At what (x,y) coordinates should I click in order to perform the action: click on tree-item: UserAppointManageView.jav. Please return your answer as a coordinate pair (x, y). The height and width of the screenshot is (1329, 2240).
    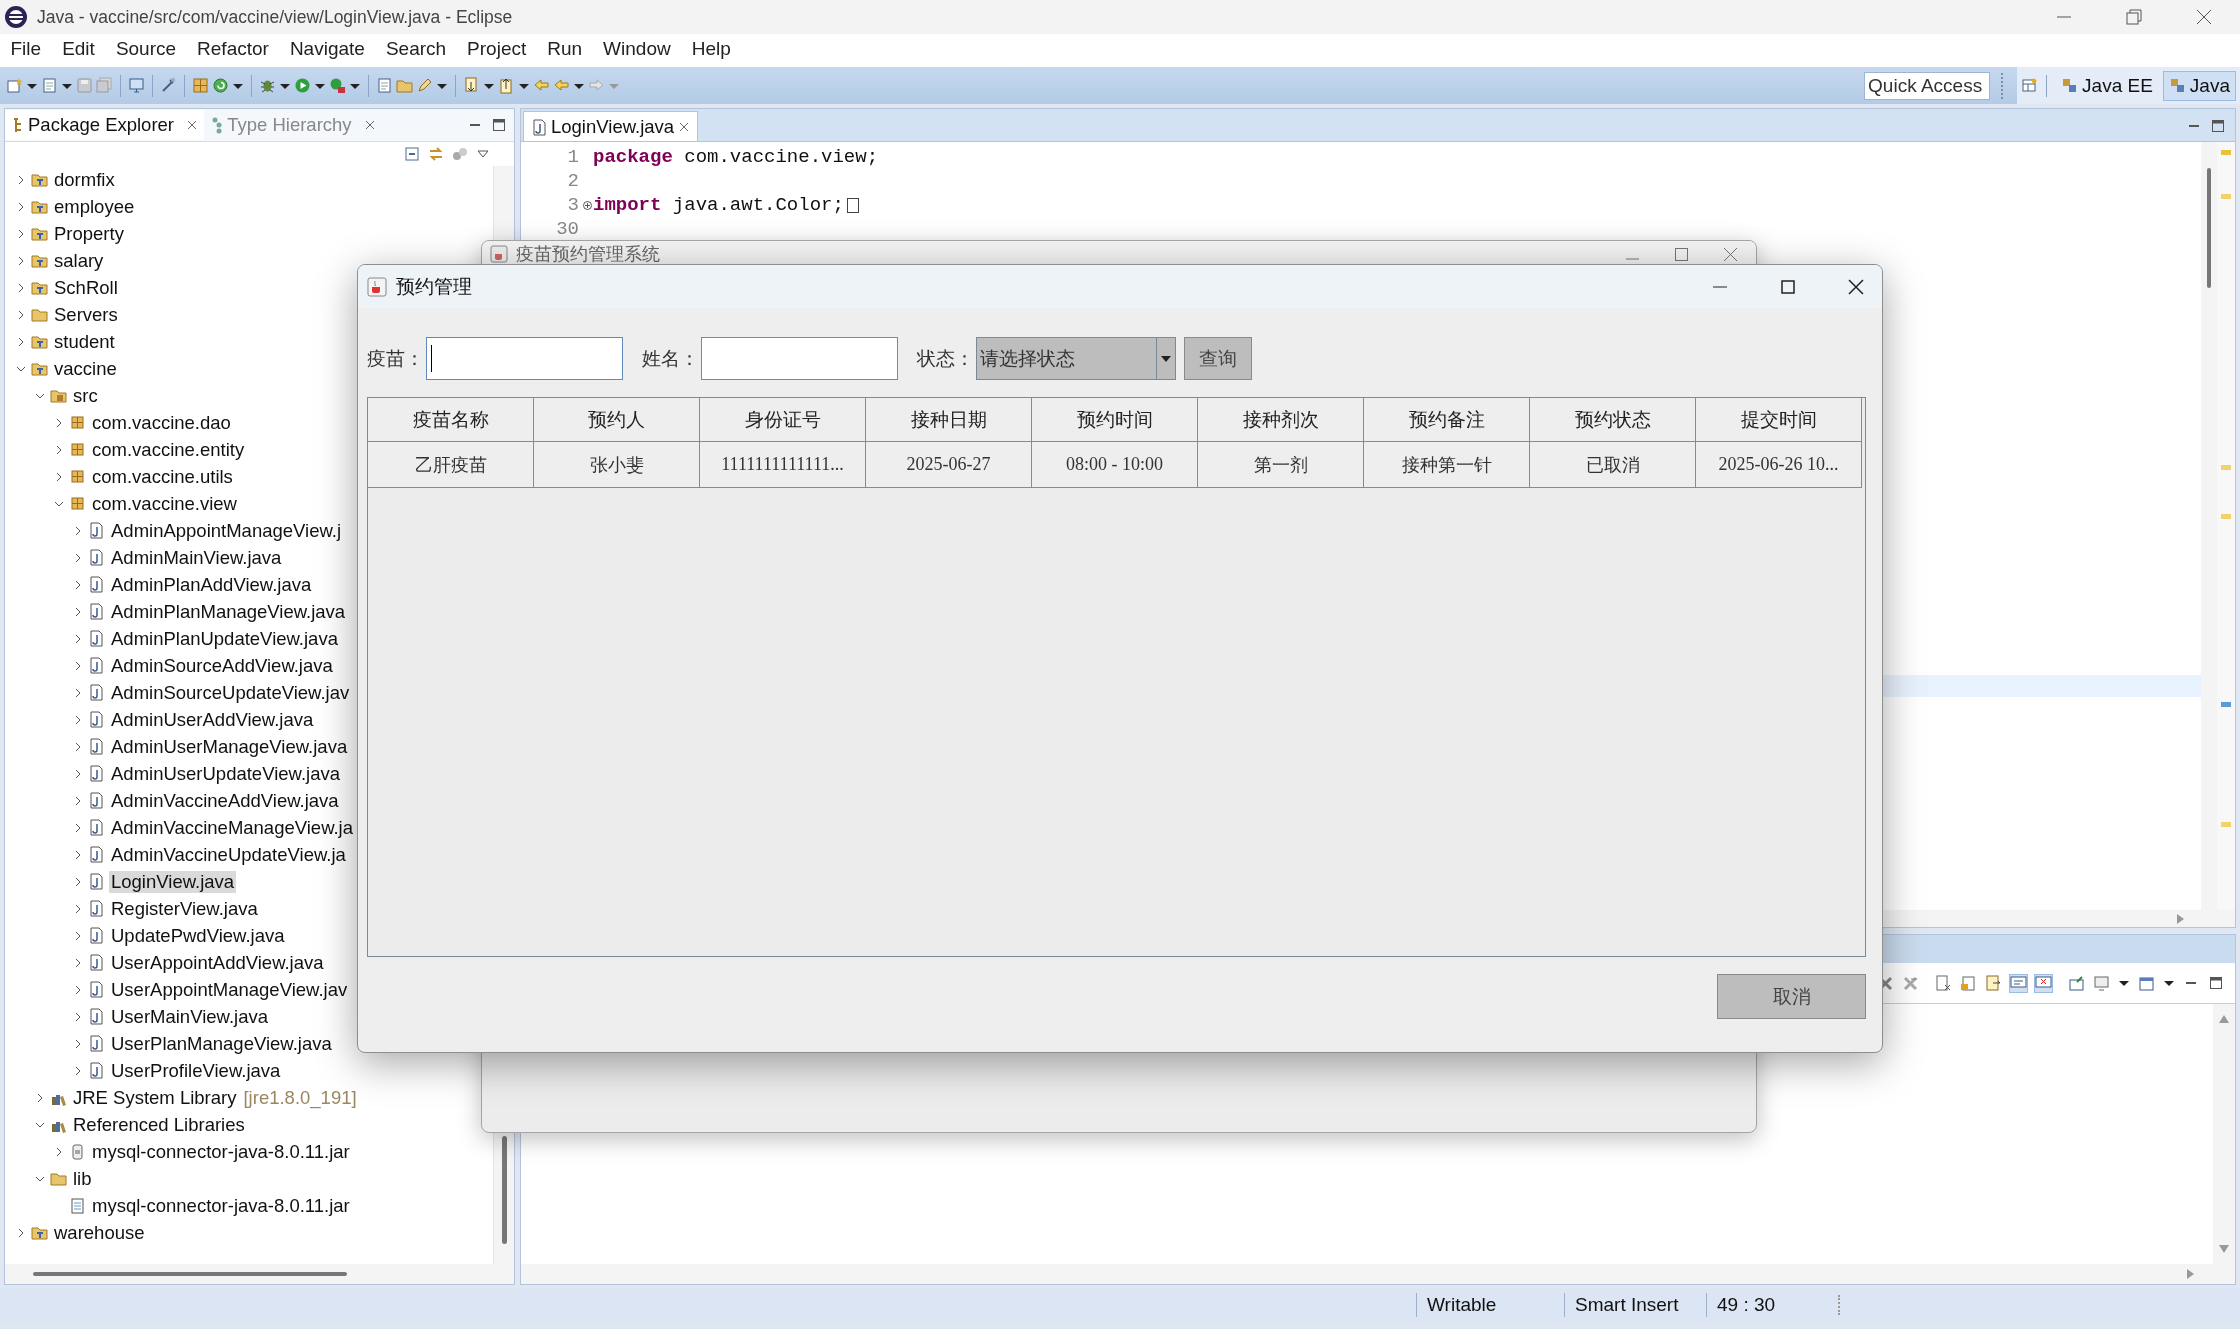
    Looking at the image, I should click on (229, 989).